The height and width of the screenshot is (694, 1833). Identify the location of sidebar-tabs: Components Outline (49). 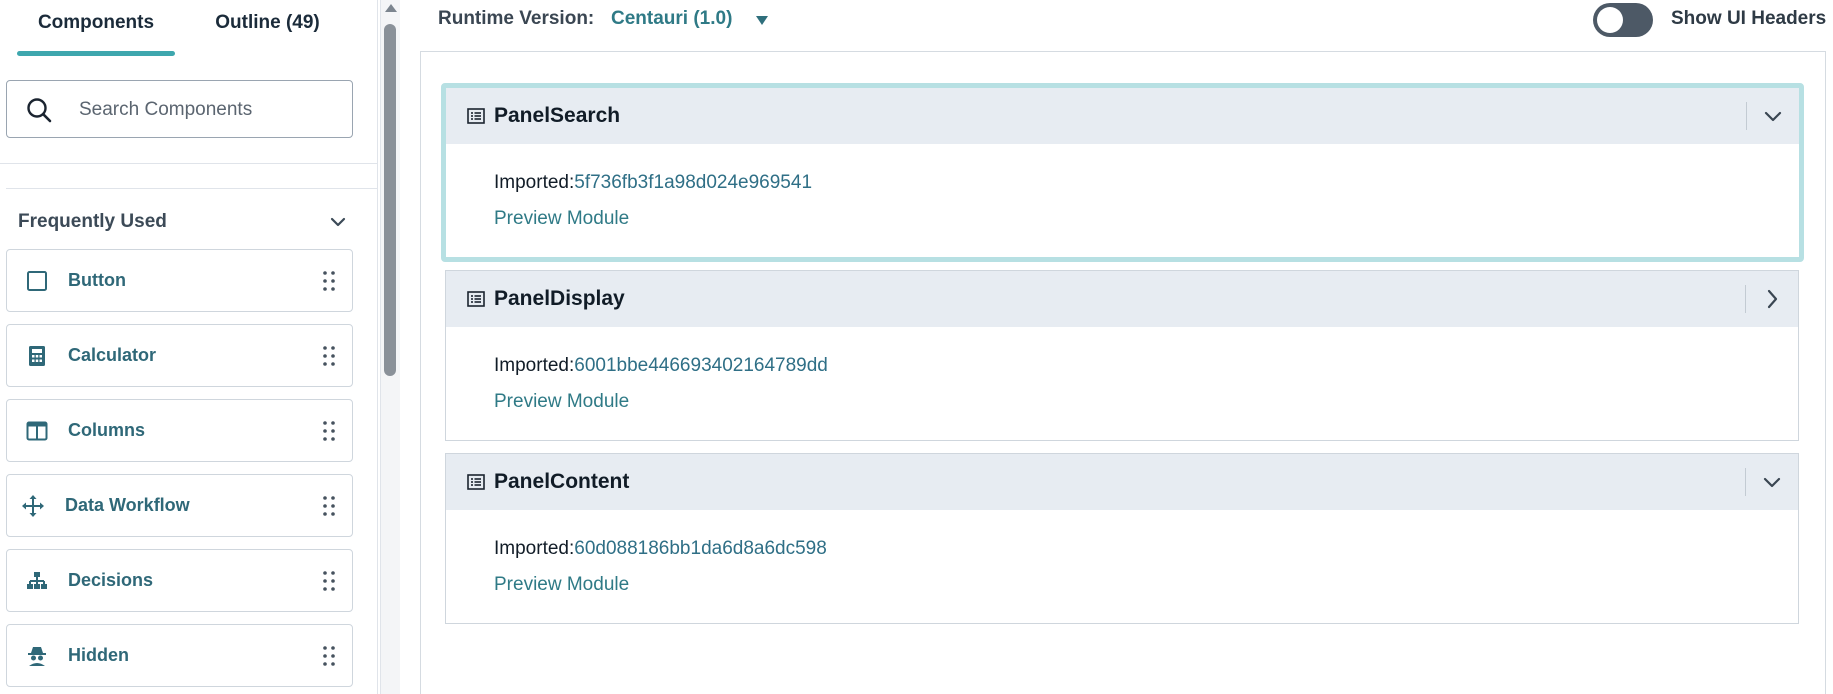
(189, 28).